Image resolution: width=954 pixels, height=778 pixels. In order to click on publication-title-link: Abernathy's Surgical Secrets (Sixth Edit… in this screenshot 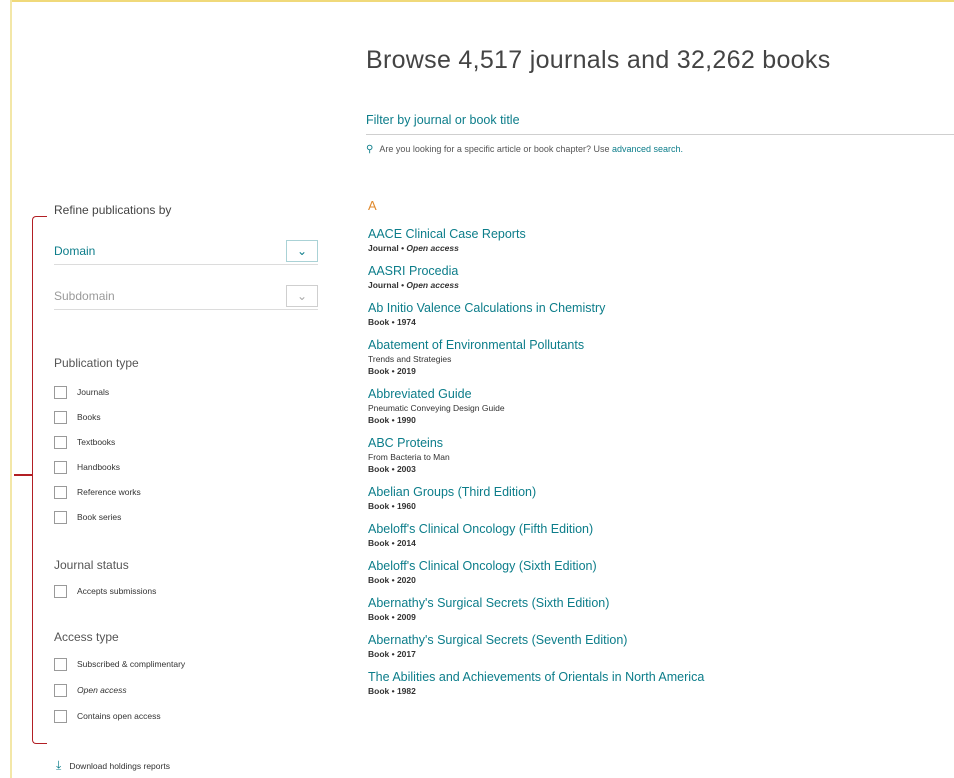, I will do `click(661, 603)`.